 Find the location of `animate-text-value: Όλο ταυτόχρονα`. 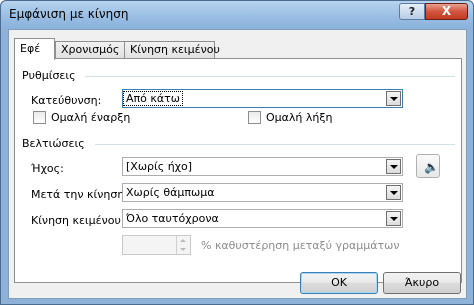

animate-text-value: Όλο ταυτόχρονα is located at coordinates (172, 218).